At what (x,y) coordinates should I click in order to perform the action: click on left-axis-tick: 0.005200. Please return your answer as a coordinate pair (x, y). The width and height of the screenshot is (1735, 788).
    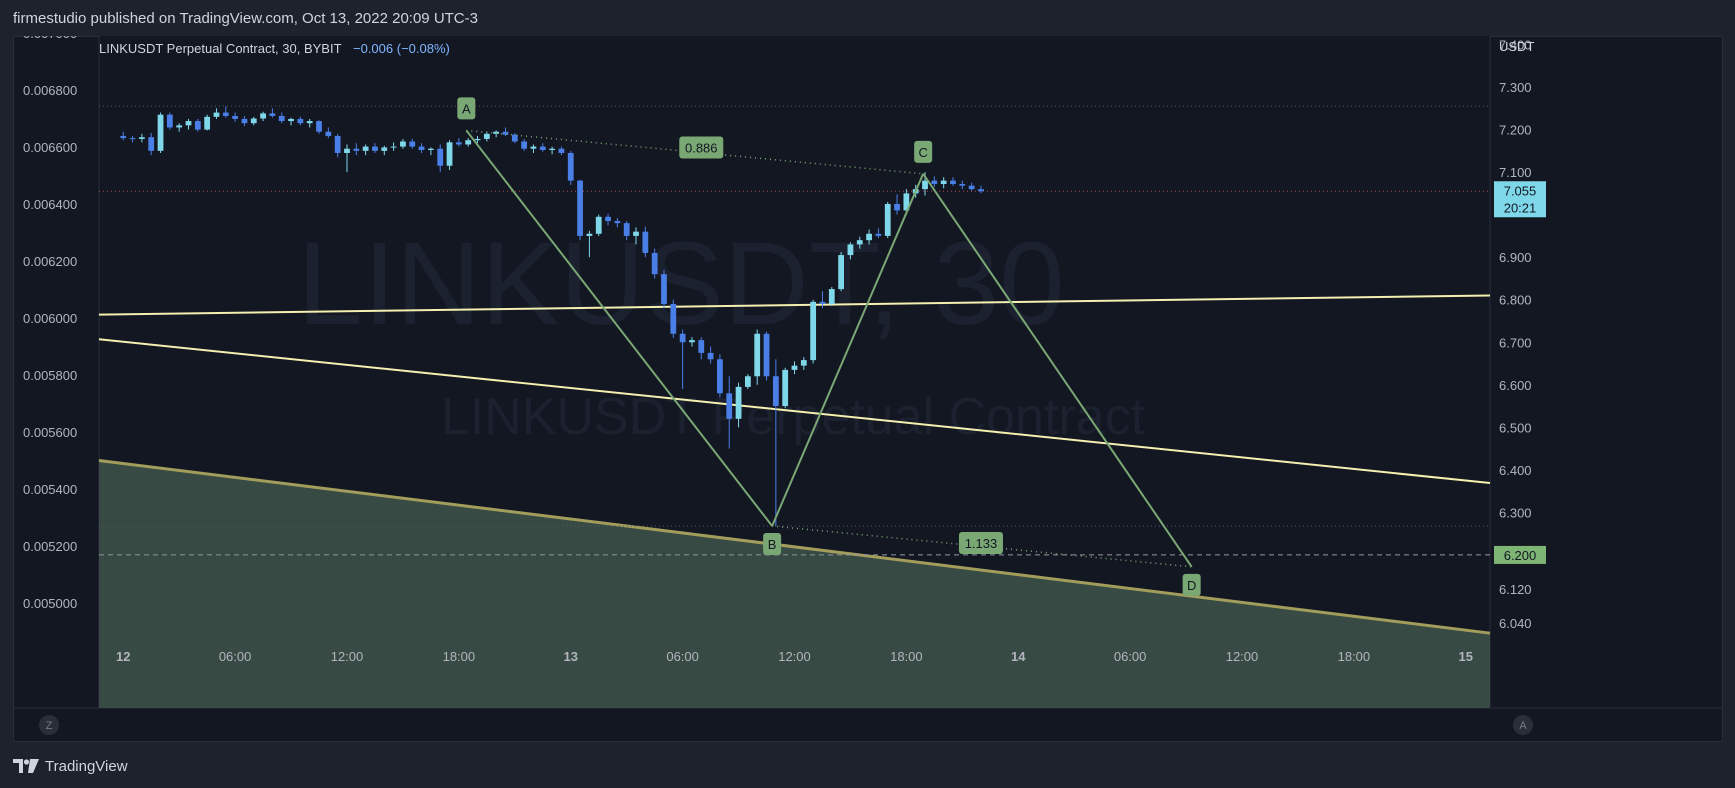
    Looking at the image, I should click on (50, 546).